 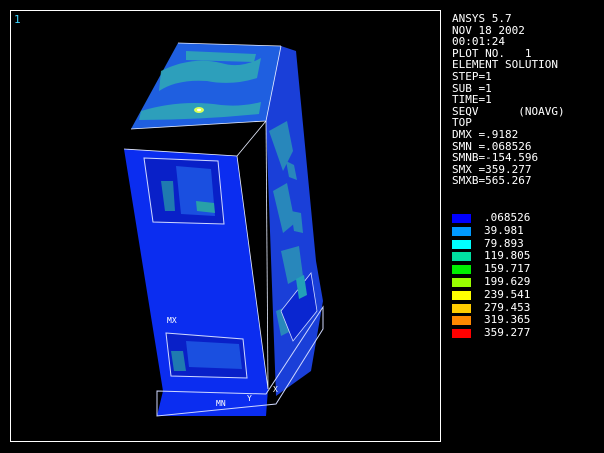 I want to click on legend-value: .068526, so click(x=507, y=217).